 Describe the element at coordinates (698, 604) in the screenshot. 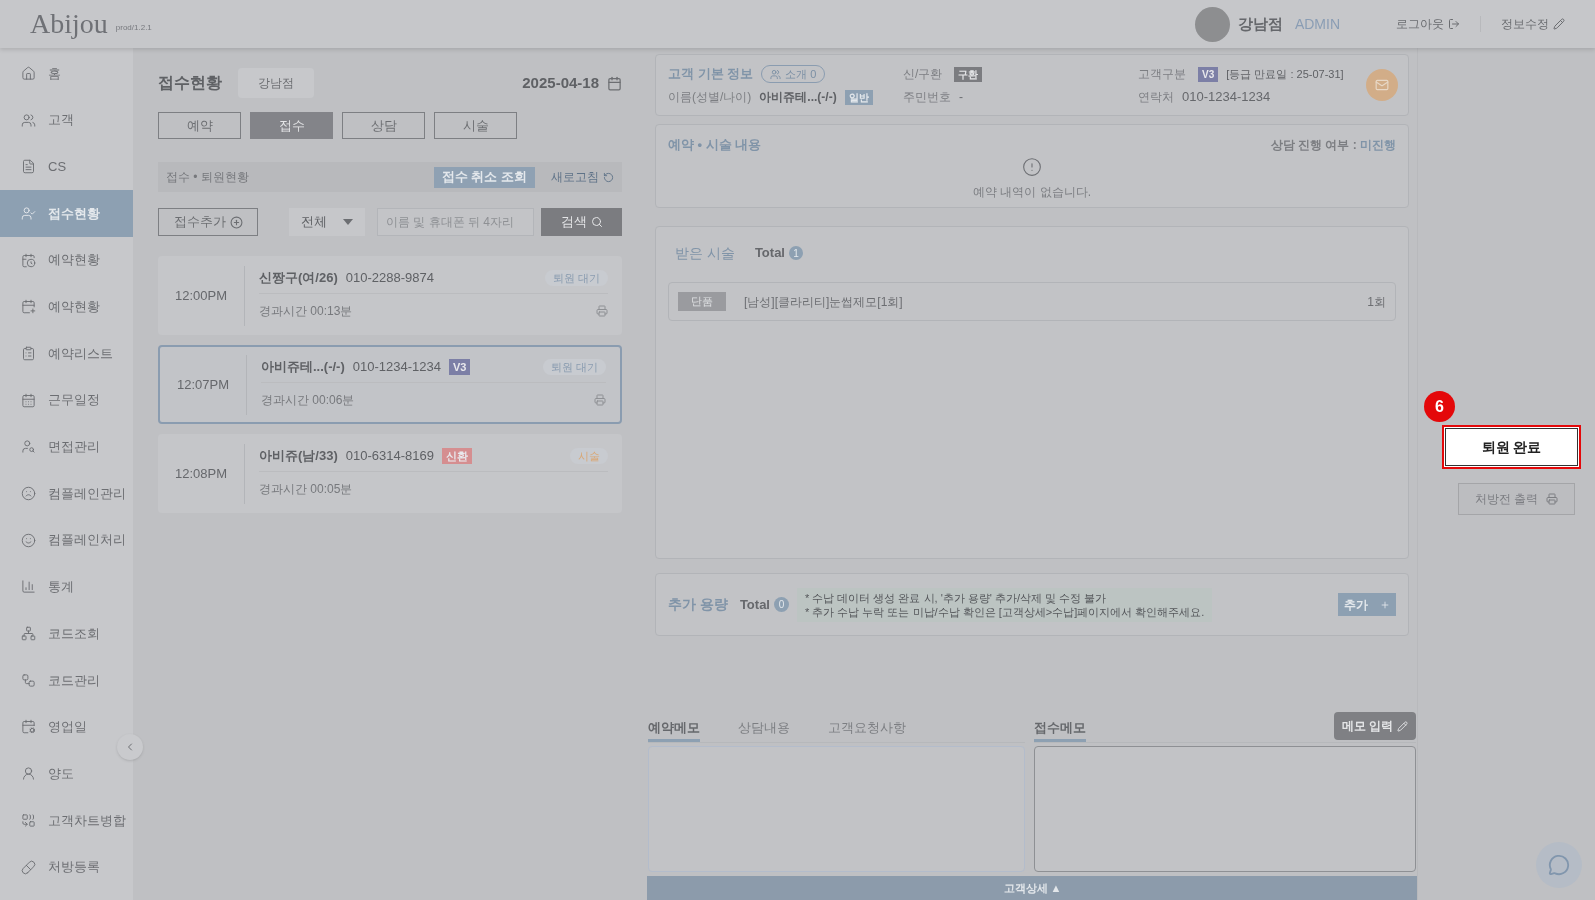

I see `card-title: 추가 용량` at that location.